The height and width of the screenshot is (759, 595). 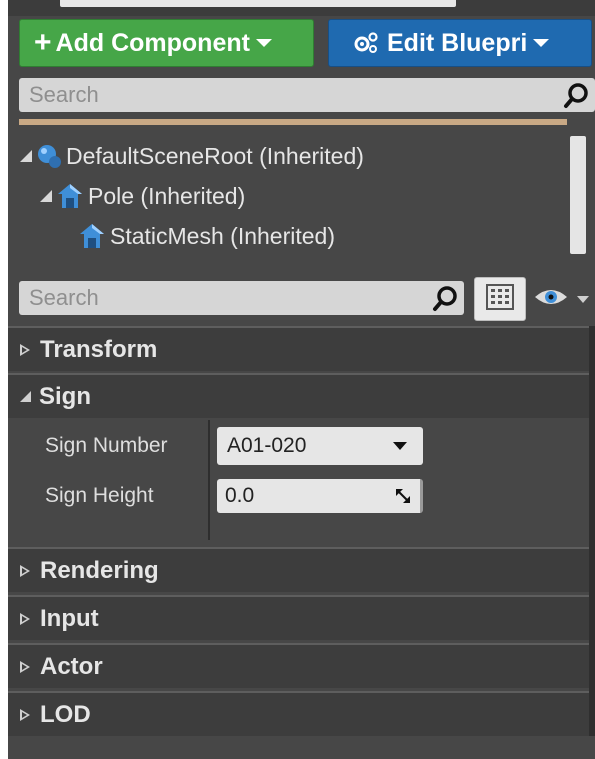 What do you see at coordinates (267, 445) in the screenshot?
I see `sign-number-value: A01-020` at bounding box center [267, 445].